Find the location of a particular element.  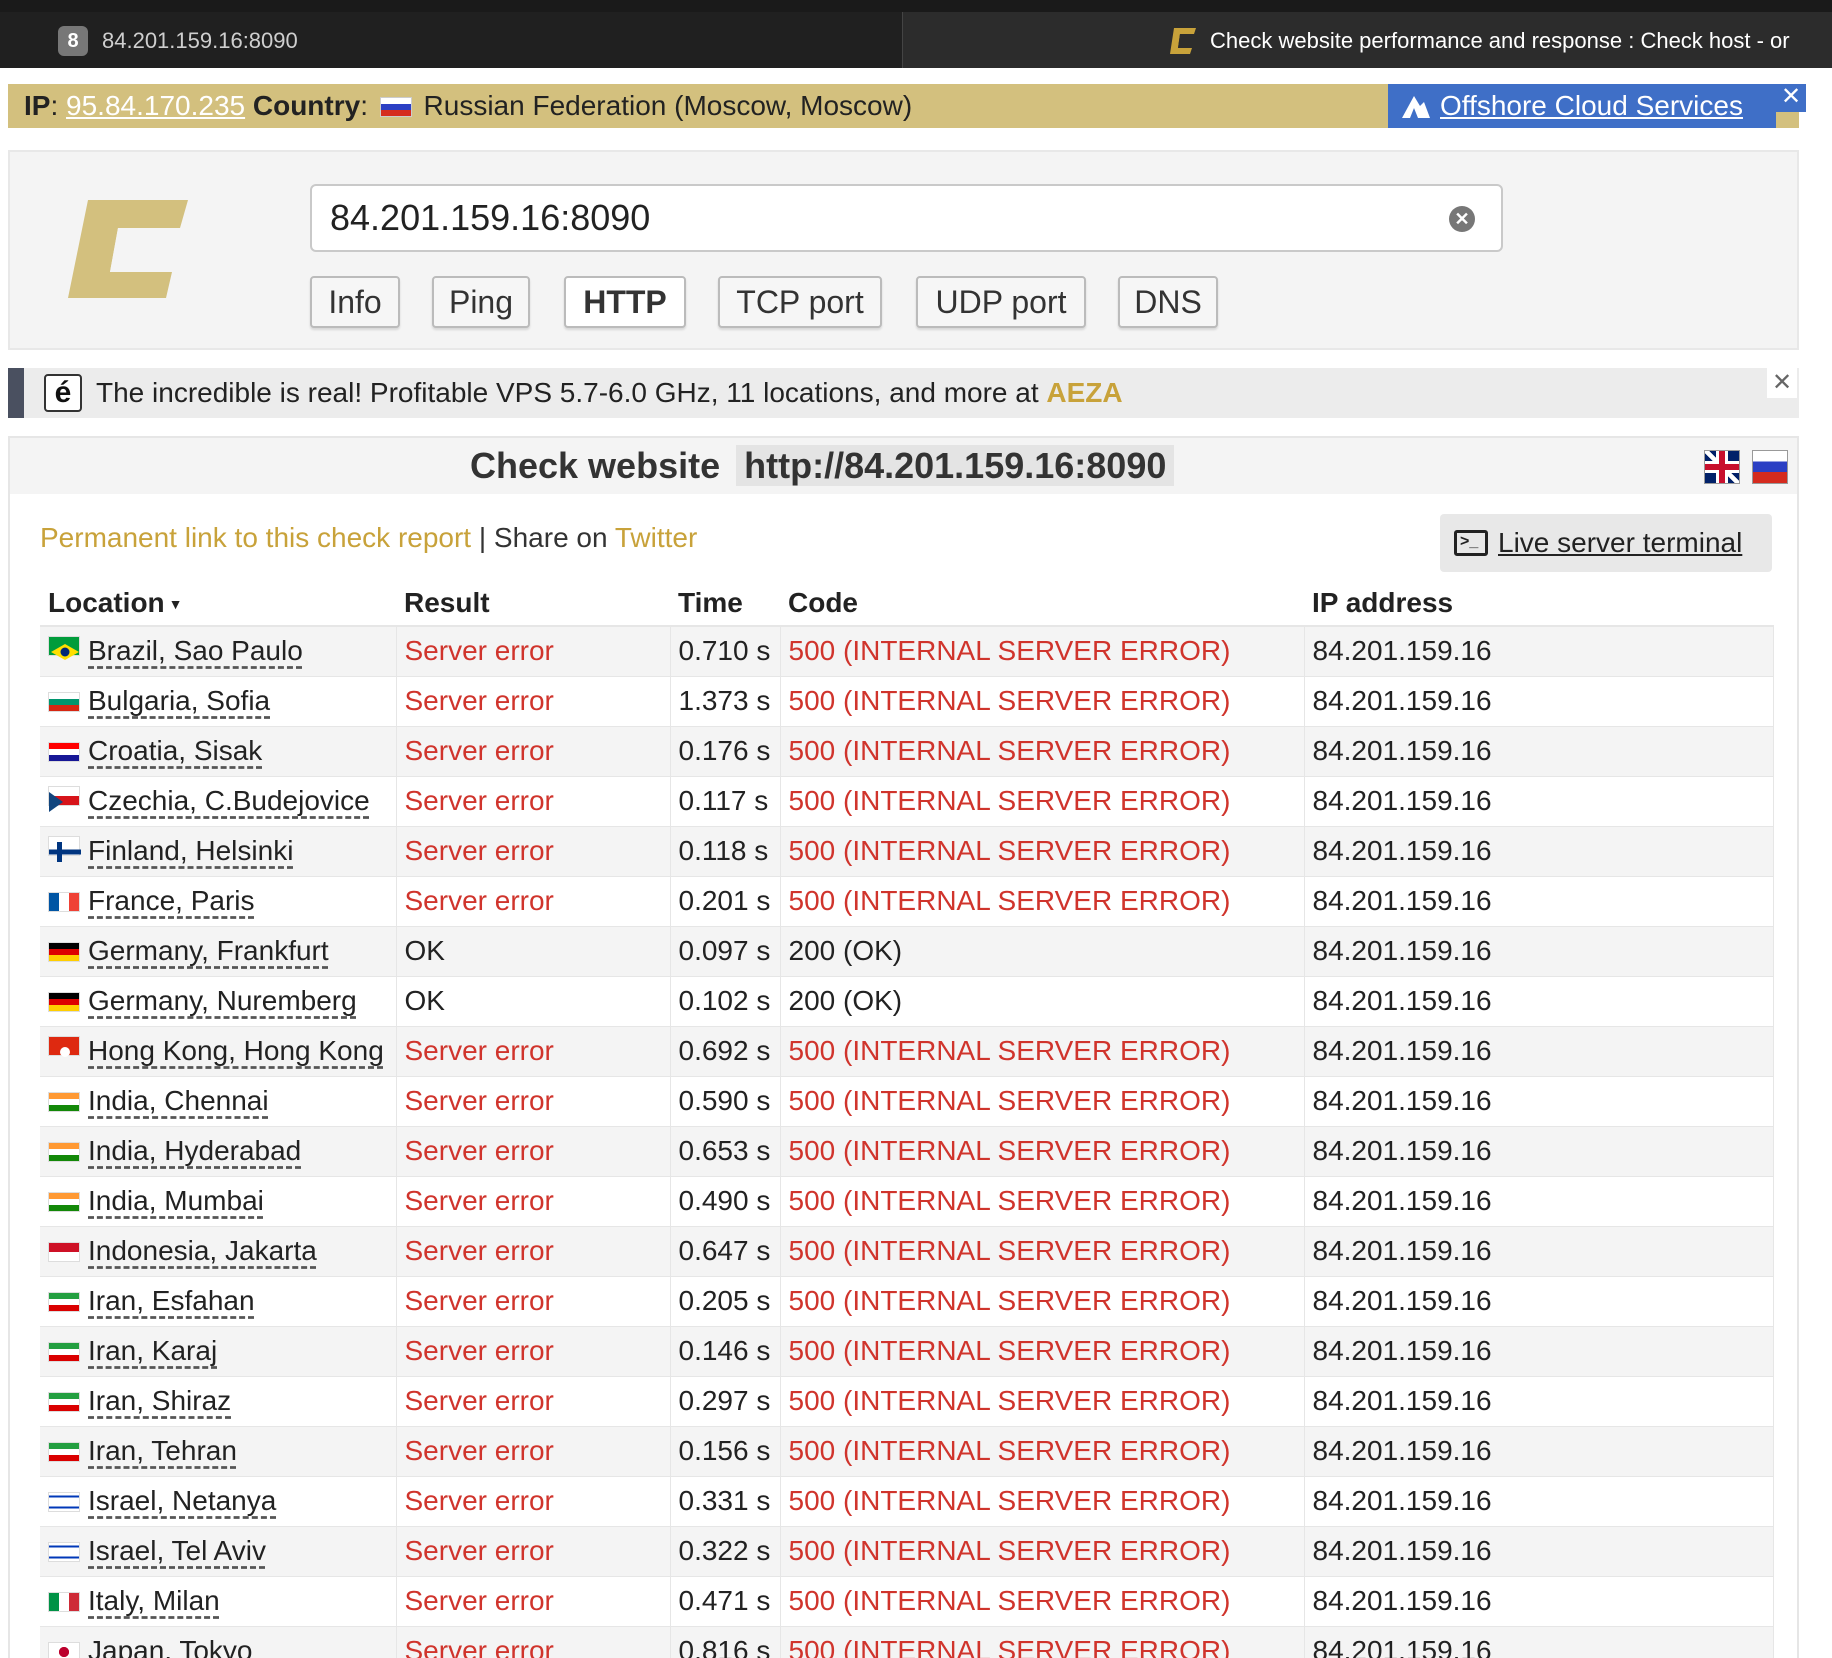

location-cell: India, Hyderabad is located at coordinates (218, 1151).